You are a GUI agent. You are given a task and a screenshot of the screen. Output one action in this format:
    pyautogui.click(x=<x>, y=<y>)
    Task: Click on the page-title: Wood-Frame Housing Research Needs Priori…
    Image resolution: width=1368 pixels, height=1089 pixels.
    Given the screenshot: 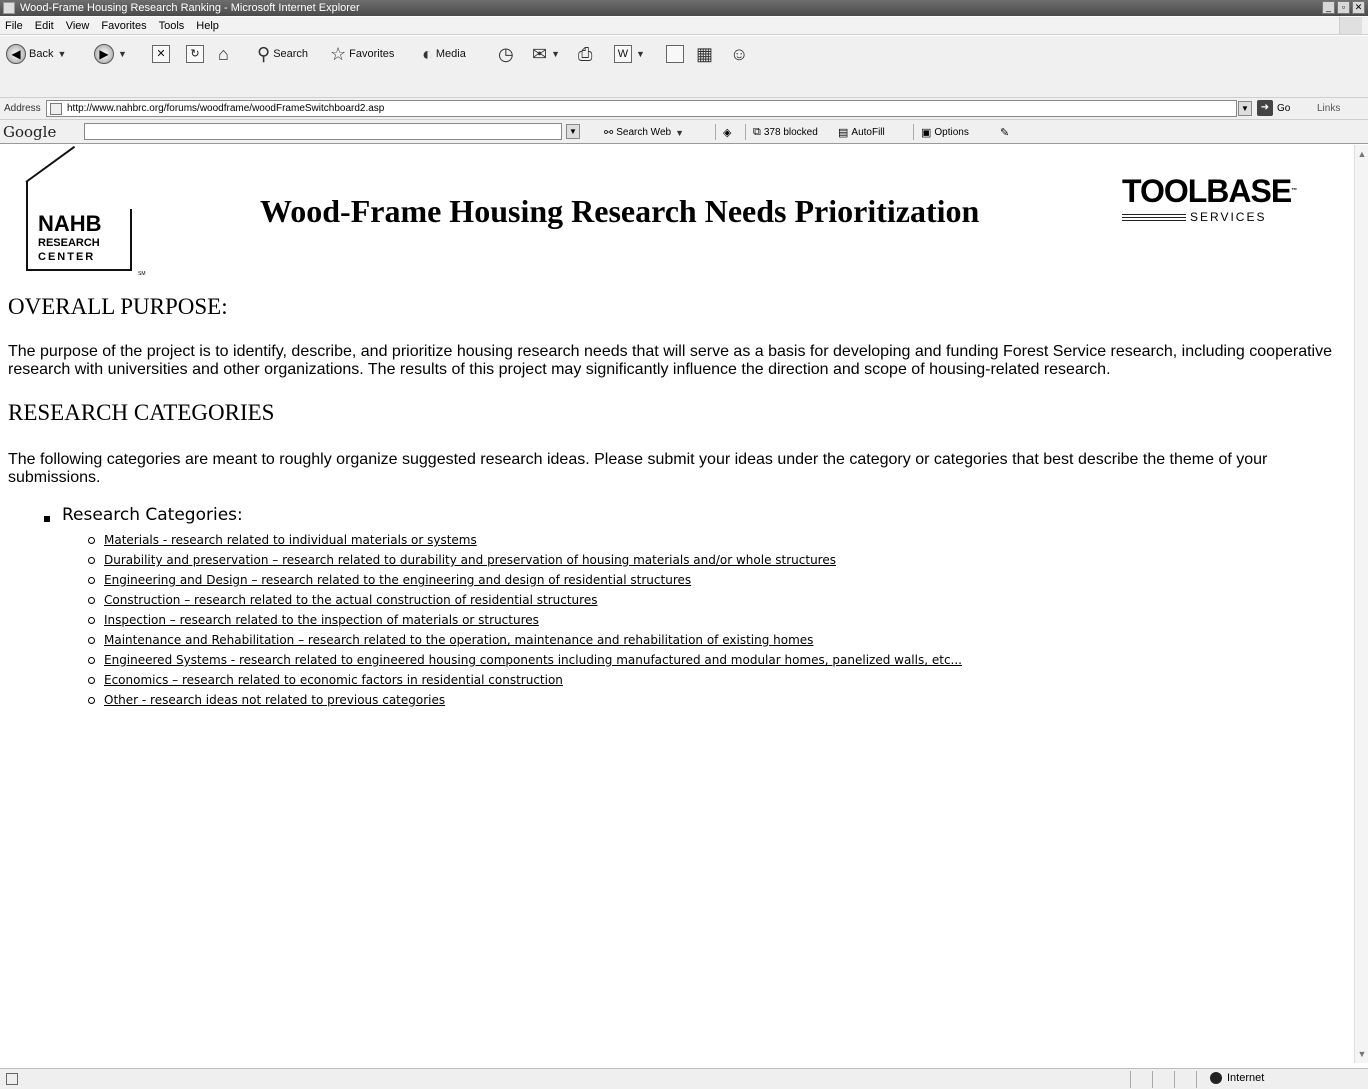 What is the action you would take?
    pyautogui.click(x=620, y=211)
    